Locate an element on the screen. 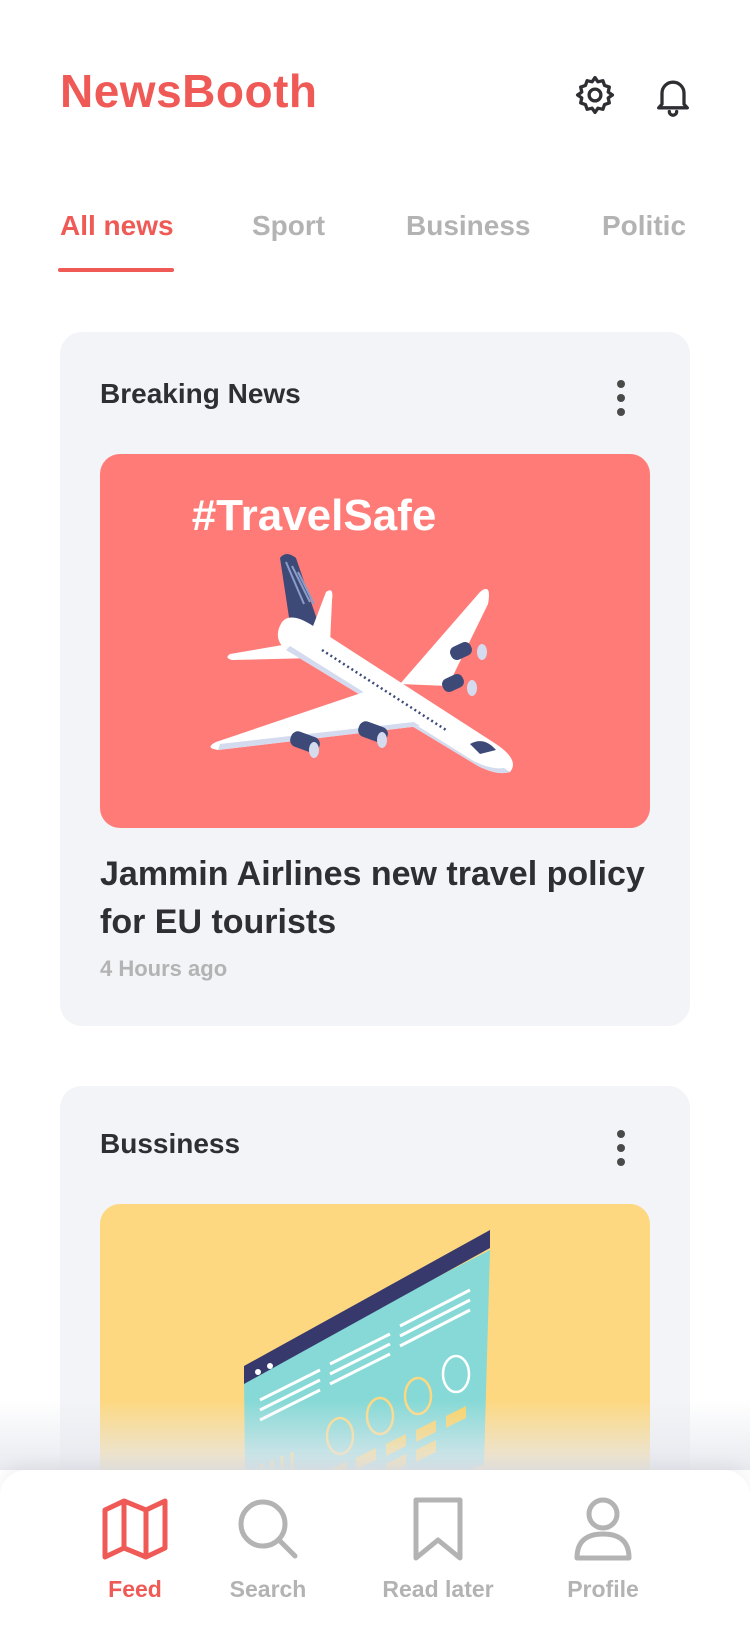  active-tab-indicator is located at coordinates (116, 270).